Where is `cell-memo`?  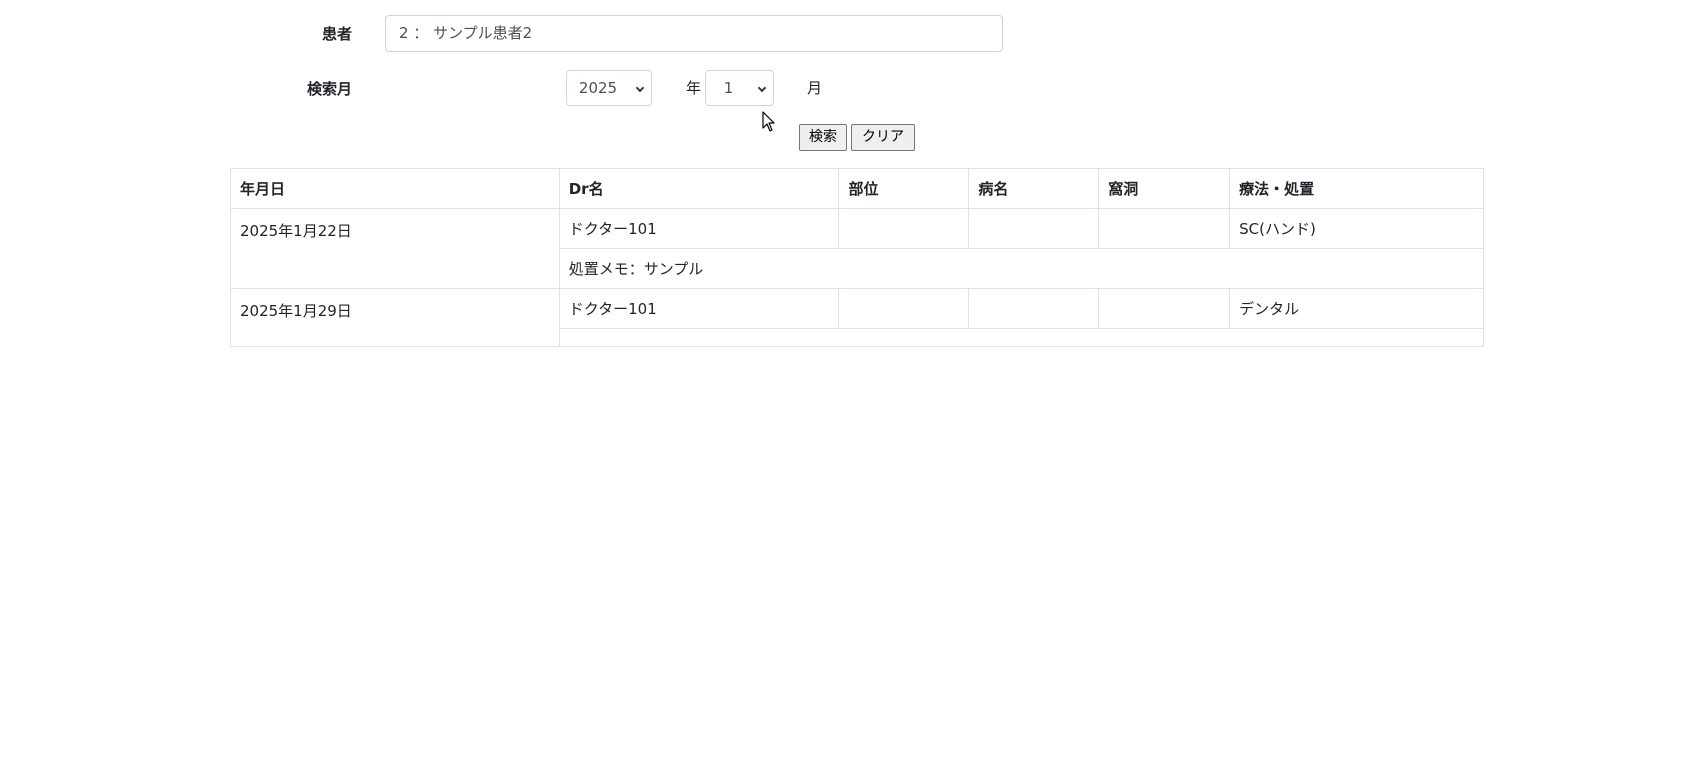
cell-memo is located at coordinates (1021, 337).